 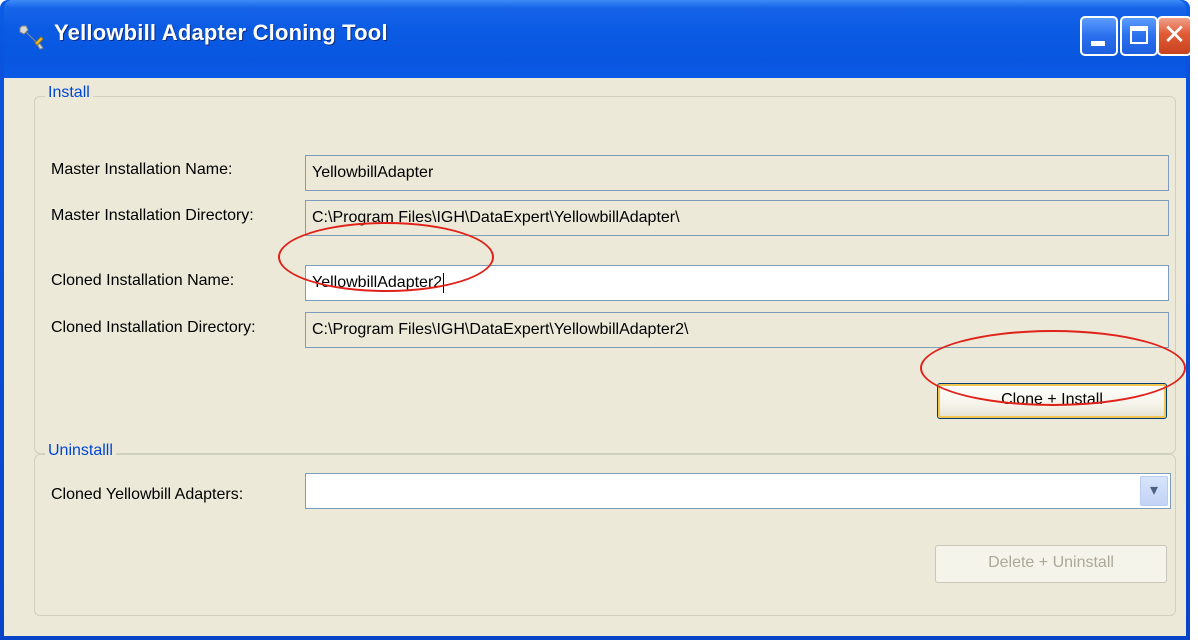 I want to click on minimize-button, so click(x=1099, y=36).